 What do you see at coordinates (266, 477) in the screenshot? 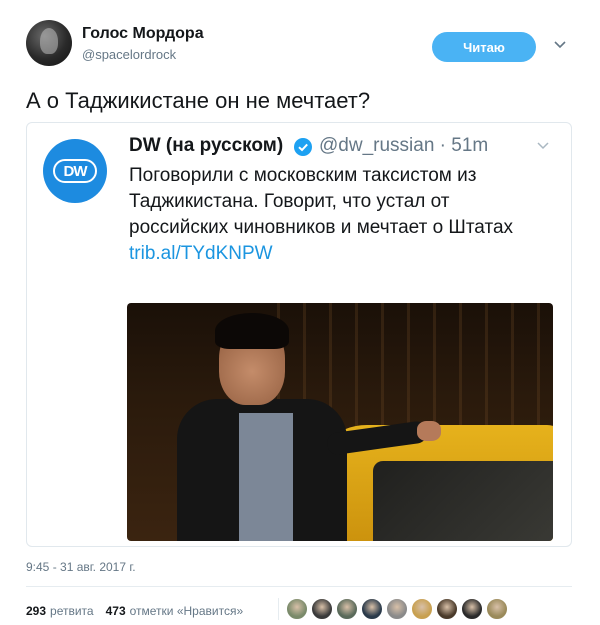
I see `photo-person-shirt` at bounding box center [266, 477].